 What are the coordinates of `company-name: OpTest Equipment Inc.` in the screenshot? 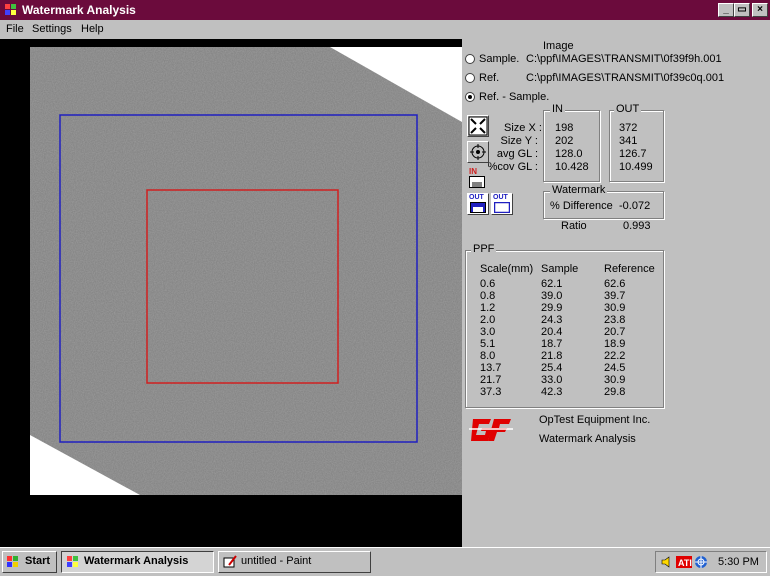 It's located at (595, 420).